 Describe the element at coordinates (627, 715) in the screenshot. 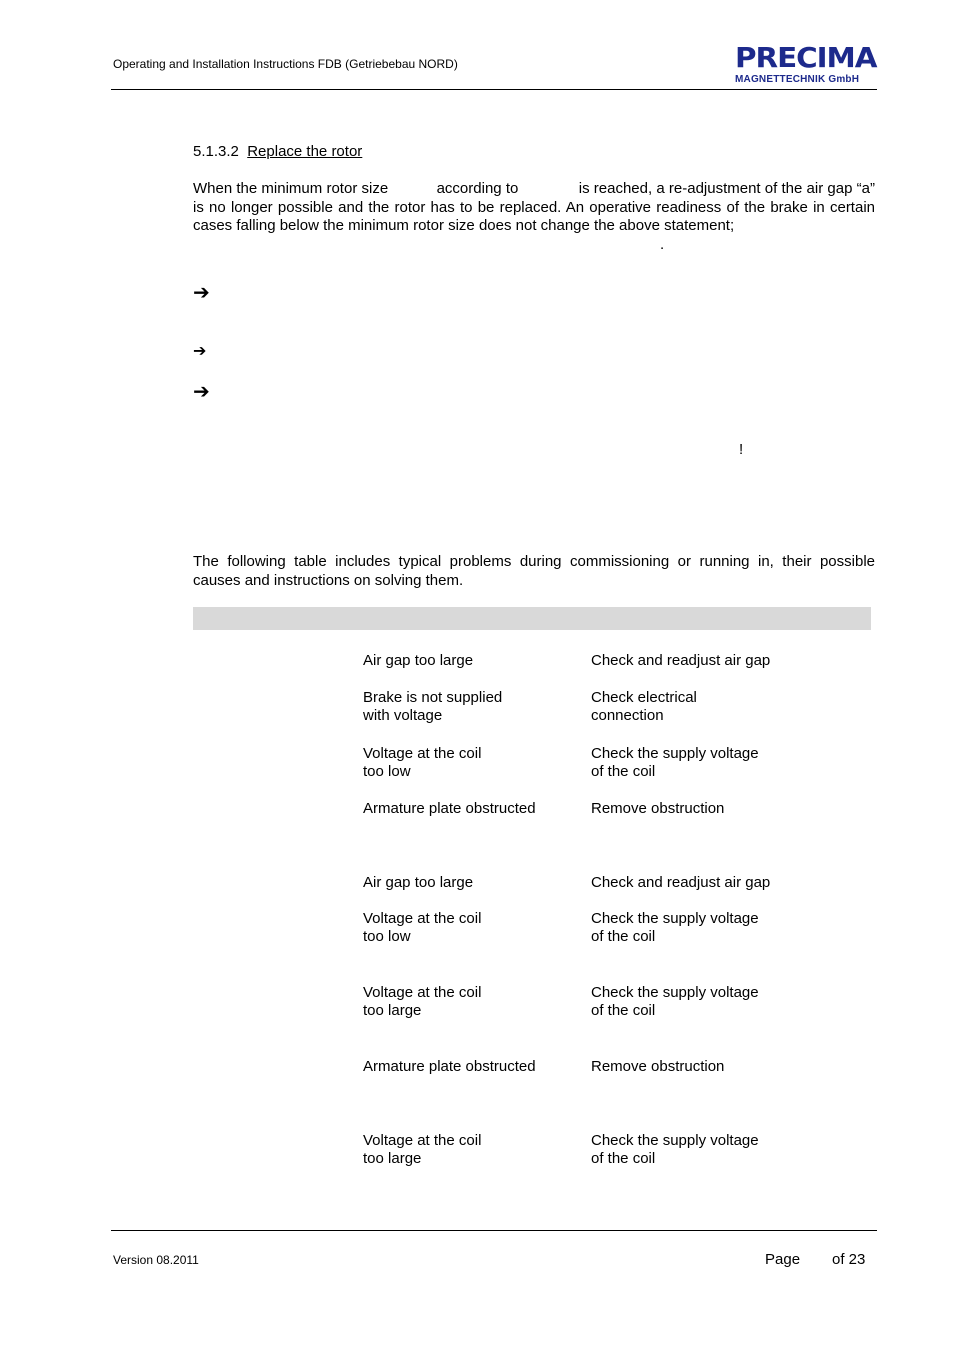

I see `table-cell-line: connection` at that location.